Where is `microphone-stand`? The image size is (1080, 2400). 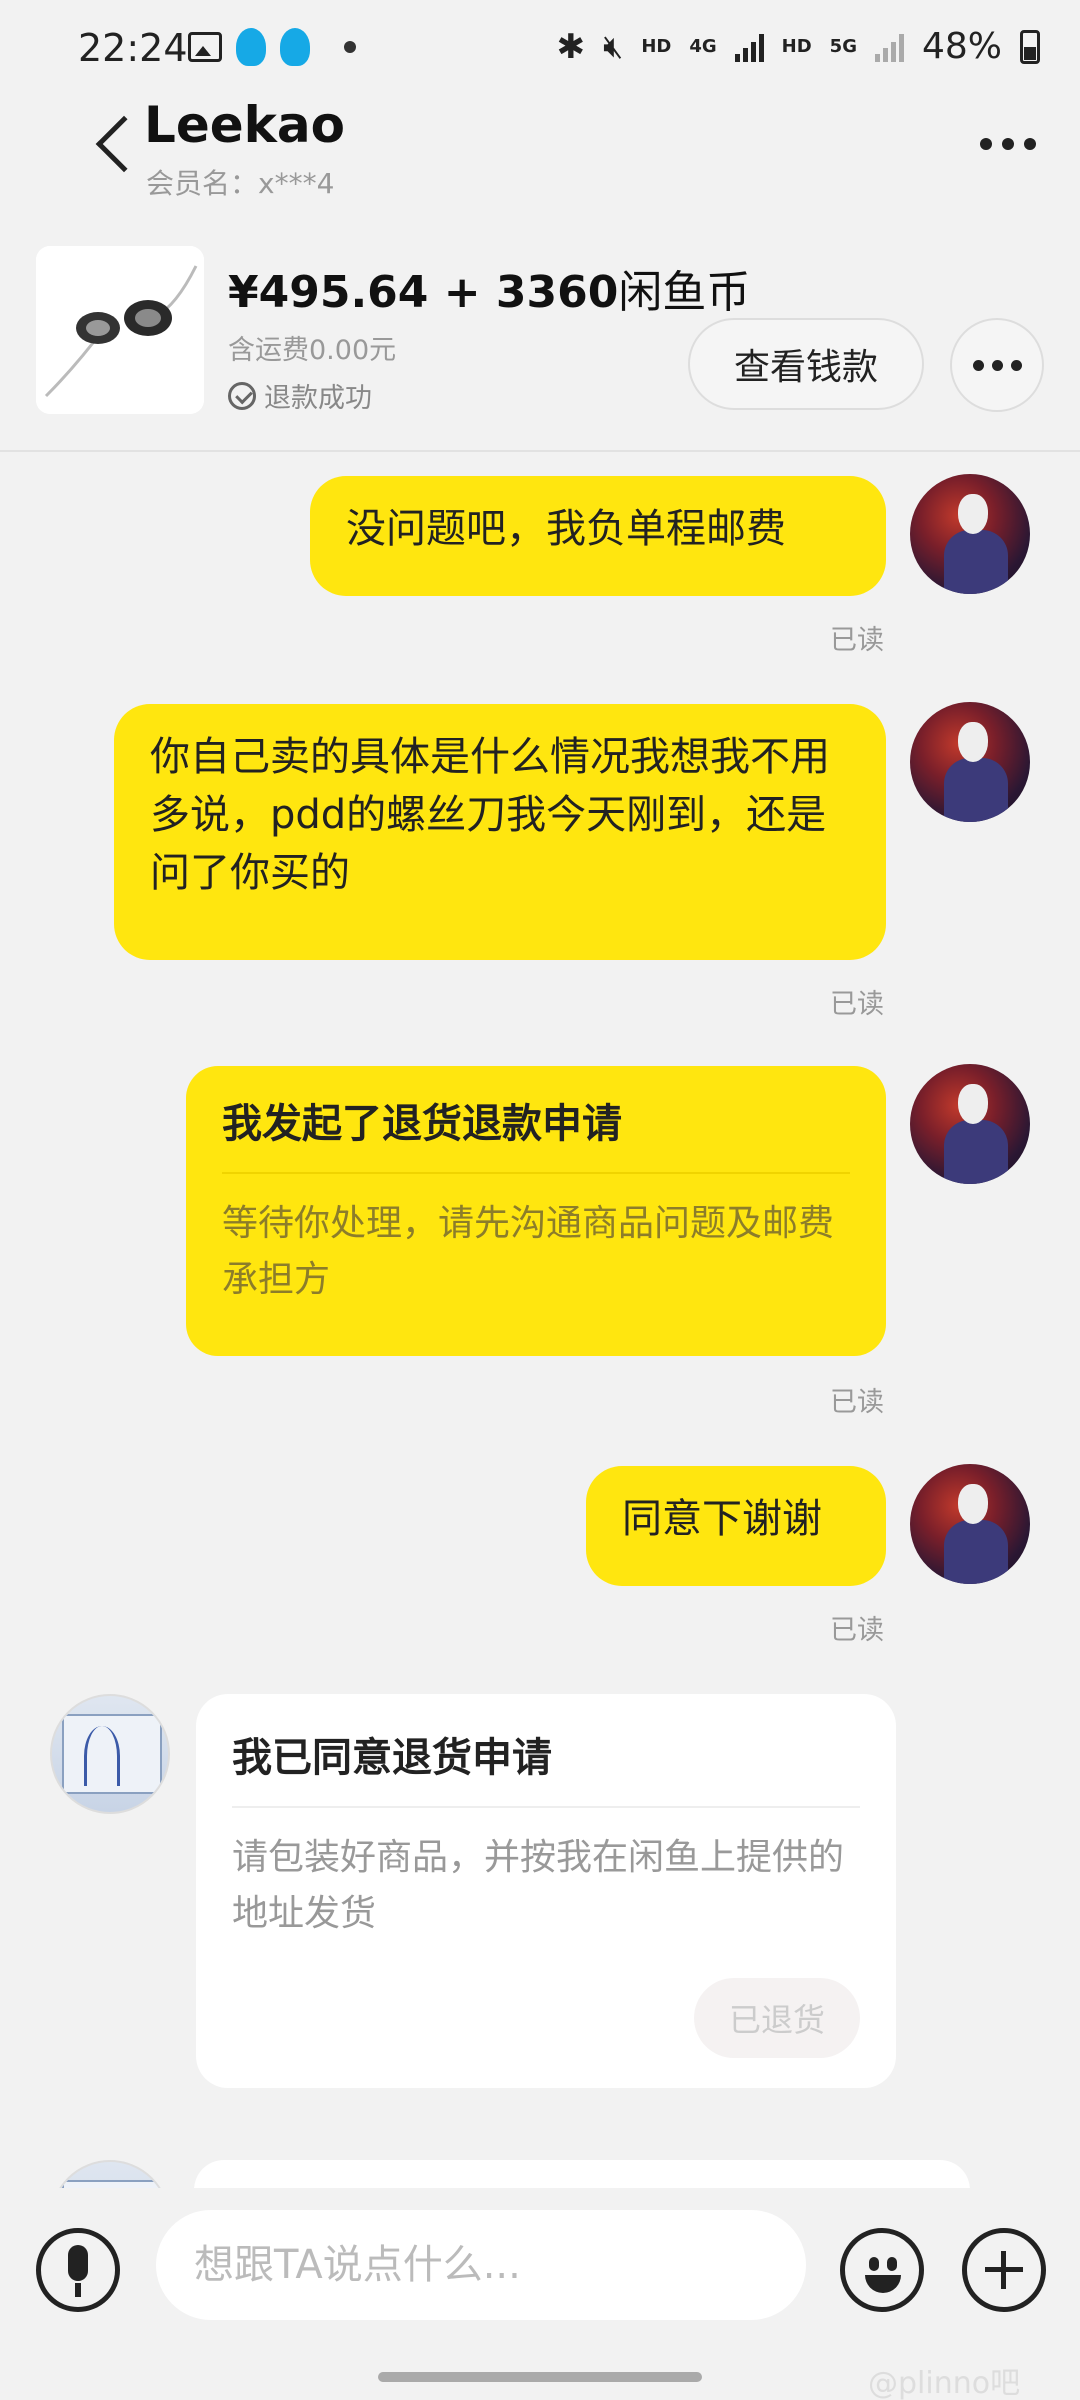
microphone-stand is located at coordinates (78, 2290).